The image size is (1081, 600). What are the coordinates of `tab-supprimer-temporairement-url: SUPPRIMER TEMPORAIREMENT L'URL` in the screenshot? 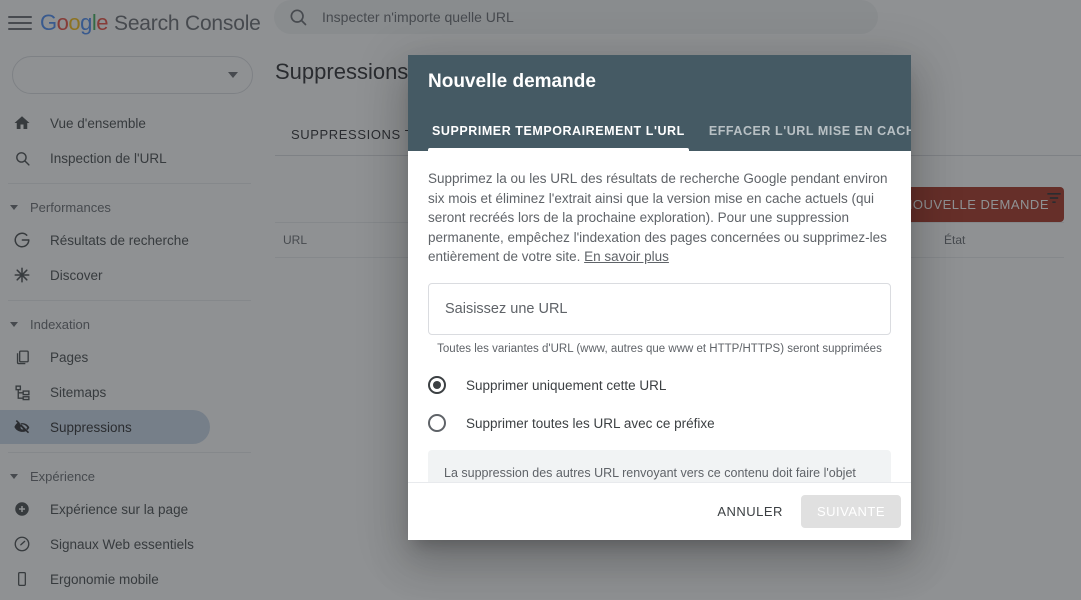 It's located at (558, 137).